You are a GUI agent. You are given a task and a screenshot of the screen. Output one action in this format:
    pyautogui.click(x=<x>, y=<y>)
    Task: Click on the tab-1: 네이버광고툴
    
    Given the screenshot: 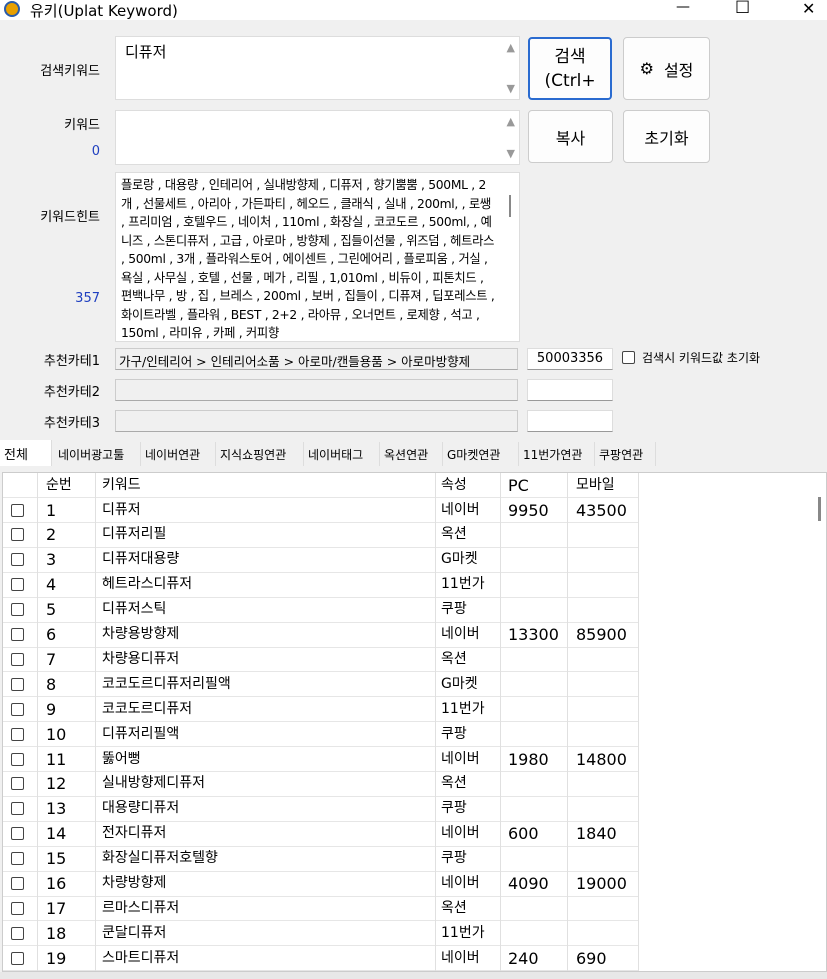 What is the action you would take?
    pyautogui.click(x=97, y=454)
    